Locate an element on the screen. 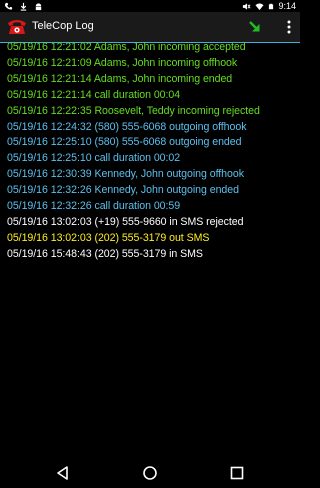 This screenshot has height=488, width=320. log-entry: 05/19/16 13:02:03 (202) 555-3179 out SMS is located at coordinates (108, 237).